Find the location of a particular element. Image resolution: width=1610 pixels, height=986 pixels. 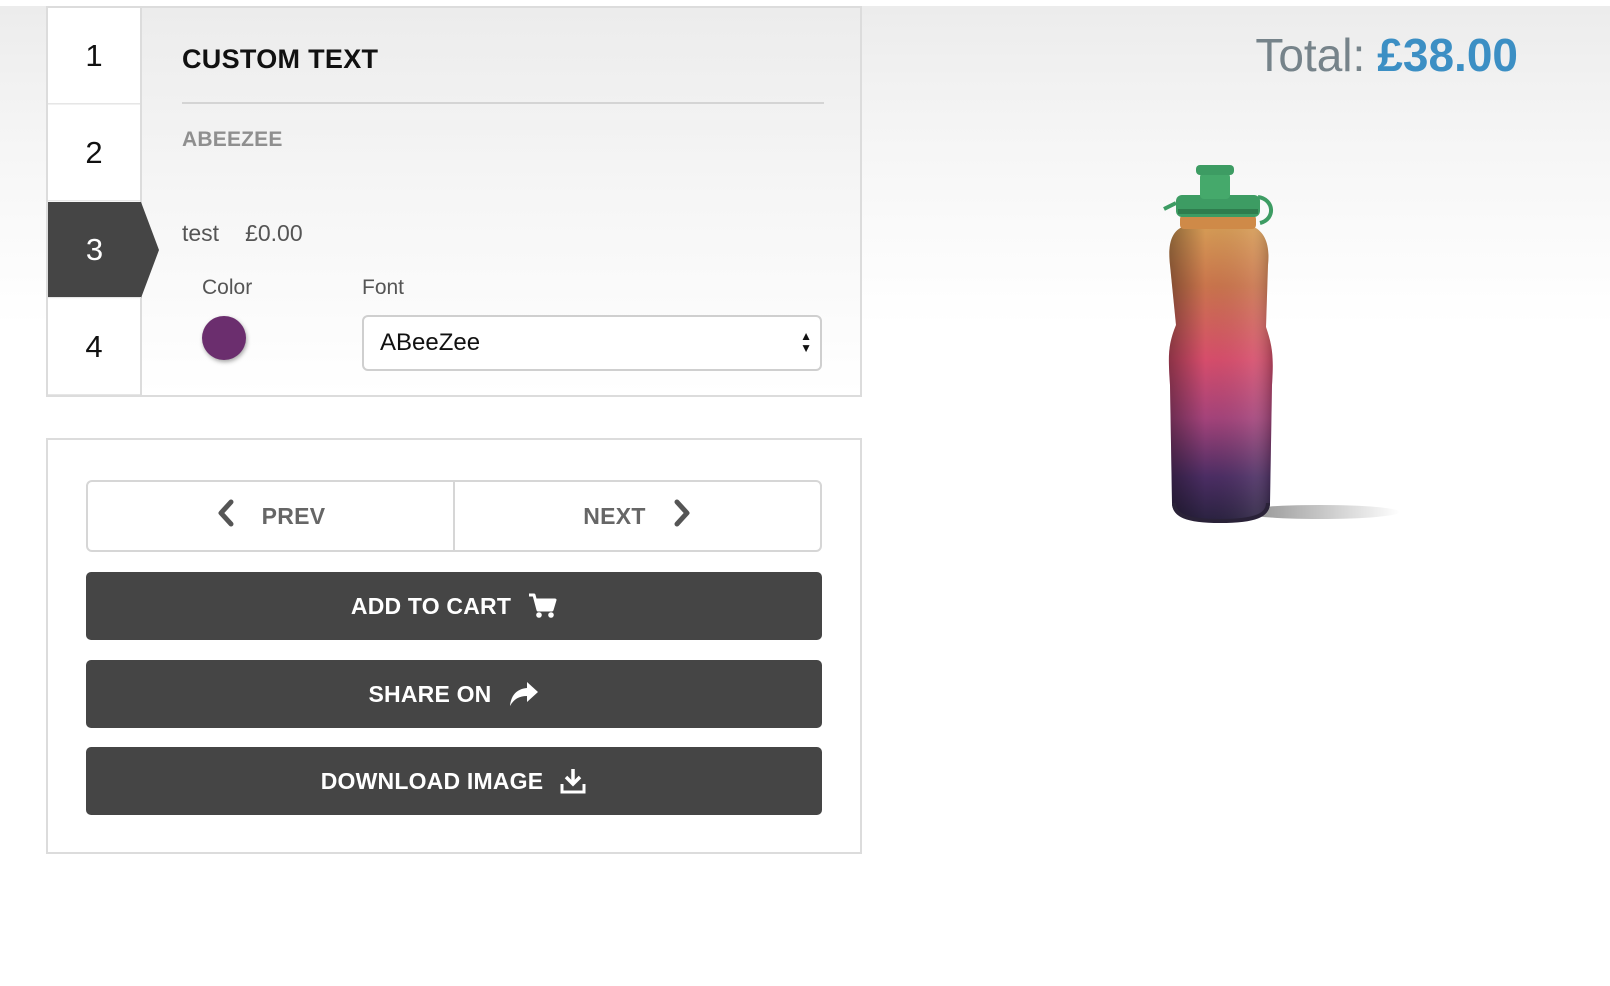

cart-icon is located at coordinates (542, 606).